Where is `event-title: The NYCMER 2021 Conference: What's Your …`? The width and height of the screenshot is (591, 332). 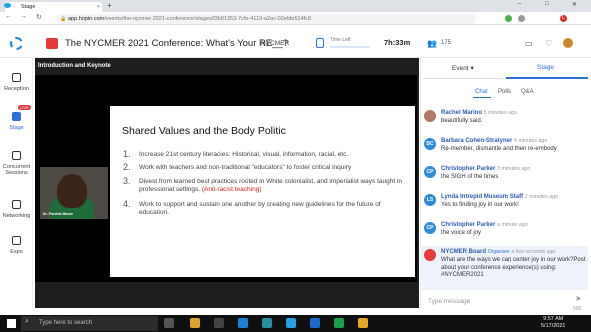 event-title: The NYCMER 2021 Conference: What's Your … is located at coordinates (177, 43).